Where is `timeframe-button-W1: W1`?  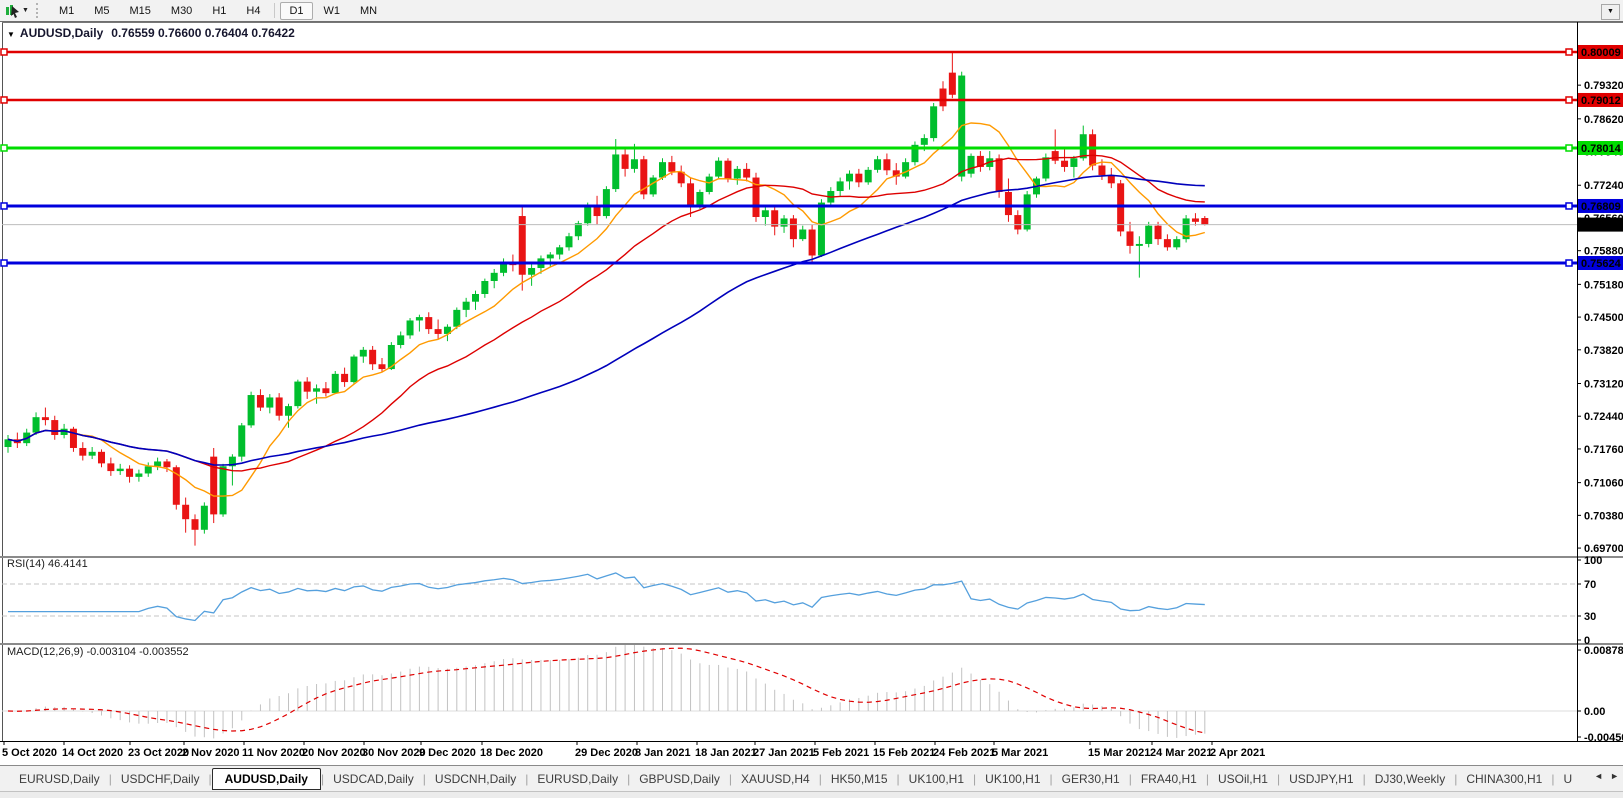 timeframe-button-W1: W1 is located at coordinates (332, 11).